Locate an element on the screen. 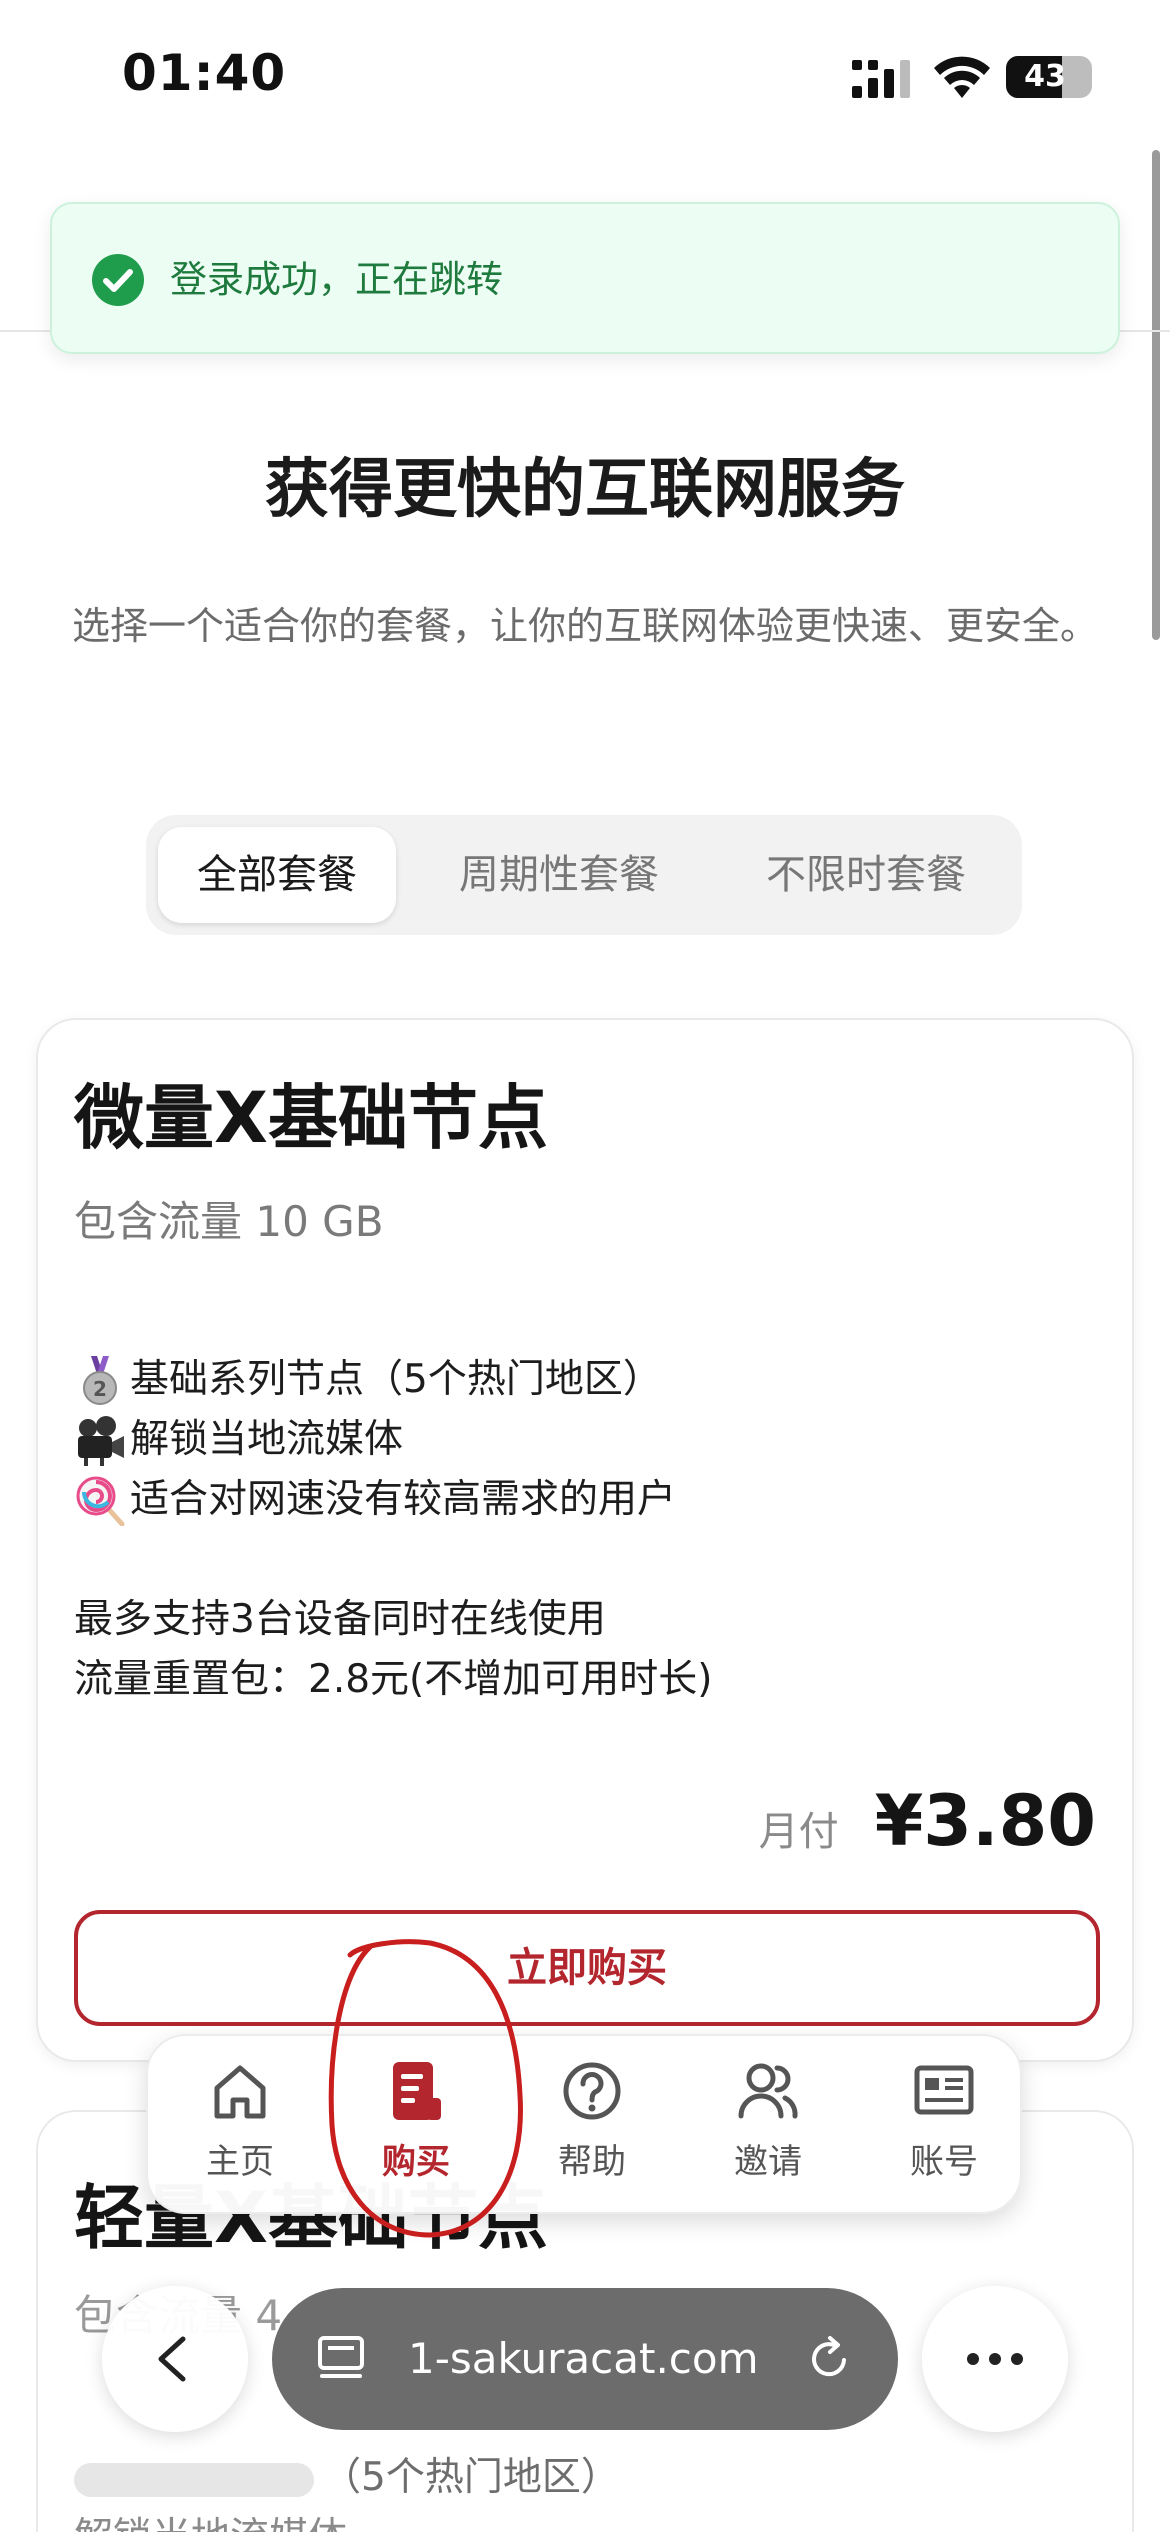 The image size is (1170, 2532). check-circle-icon is located at coordinates (118, 280).